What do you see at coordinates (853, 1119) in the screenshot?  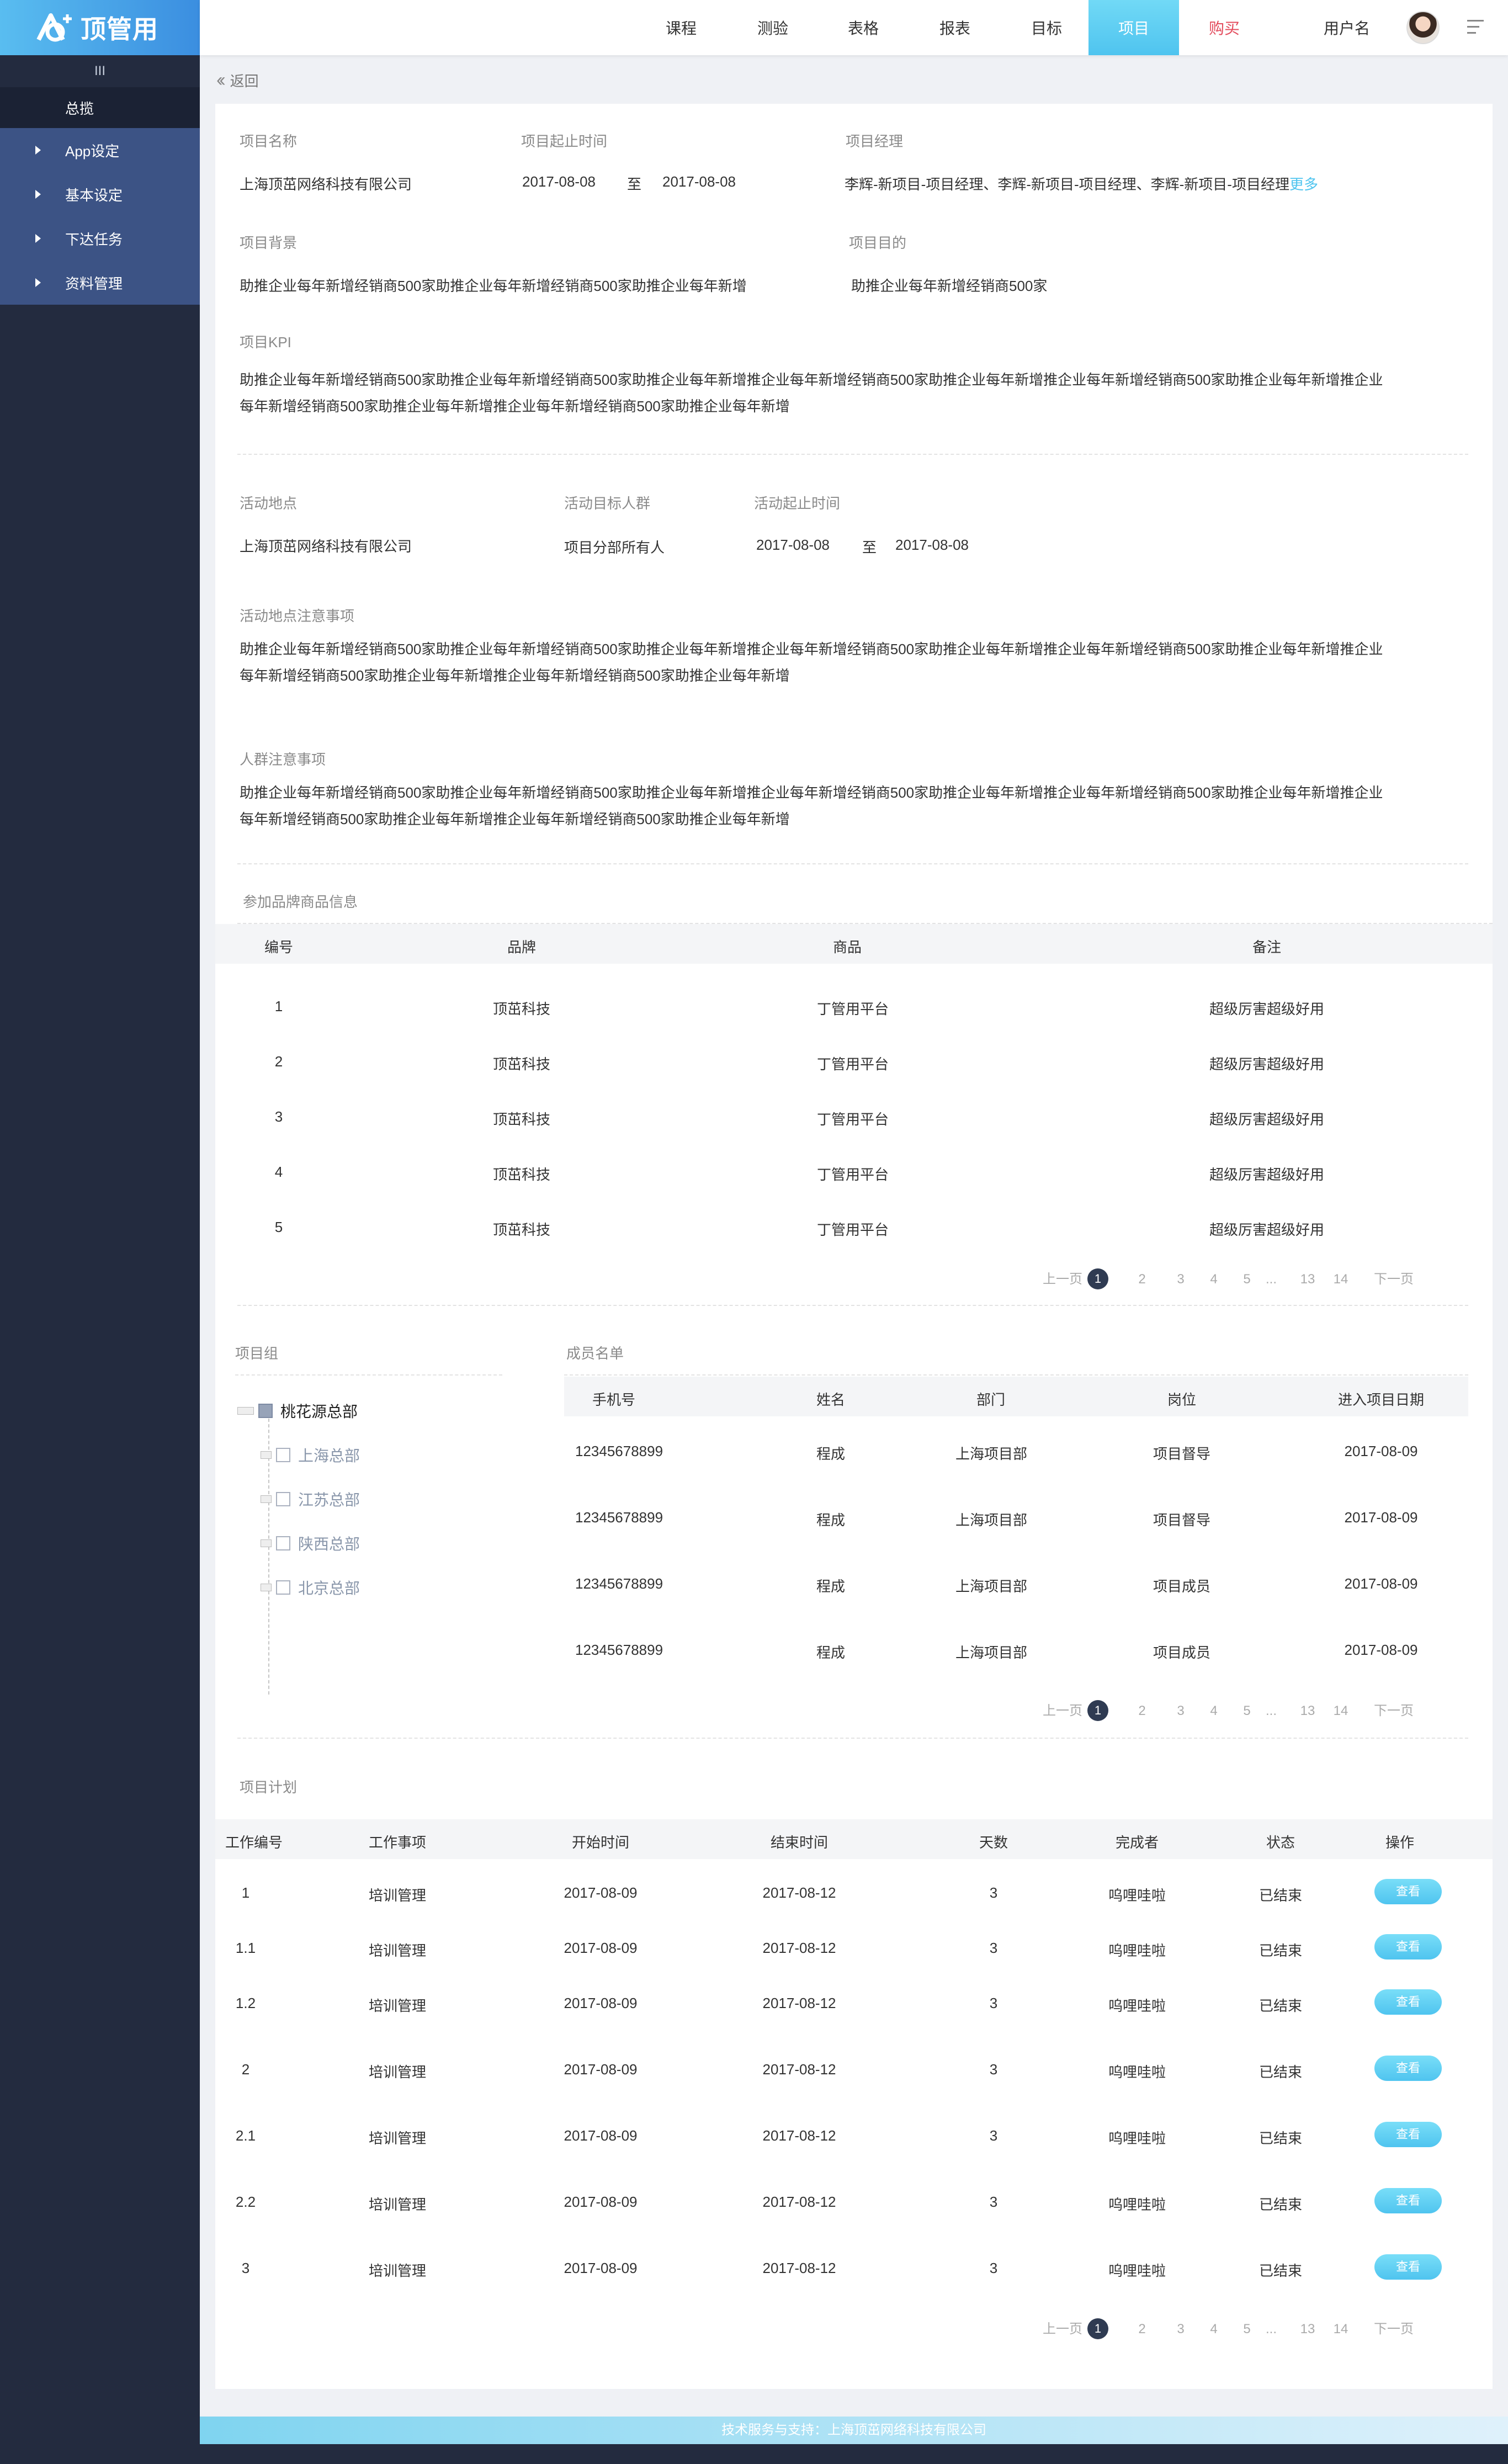 I see `table-cell: 丁管用平台` at bounding box center [853, 1119].